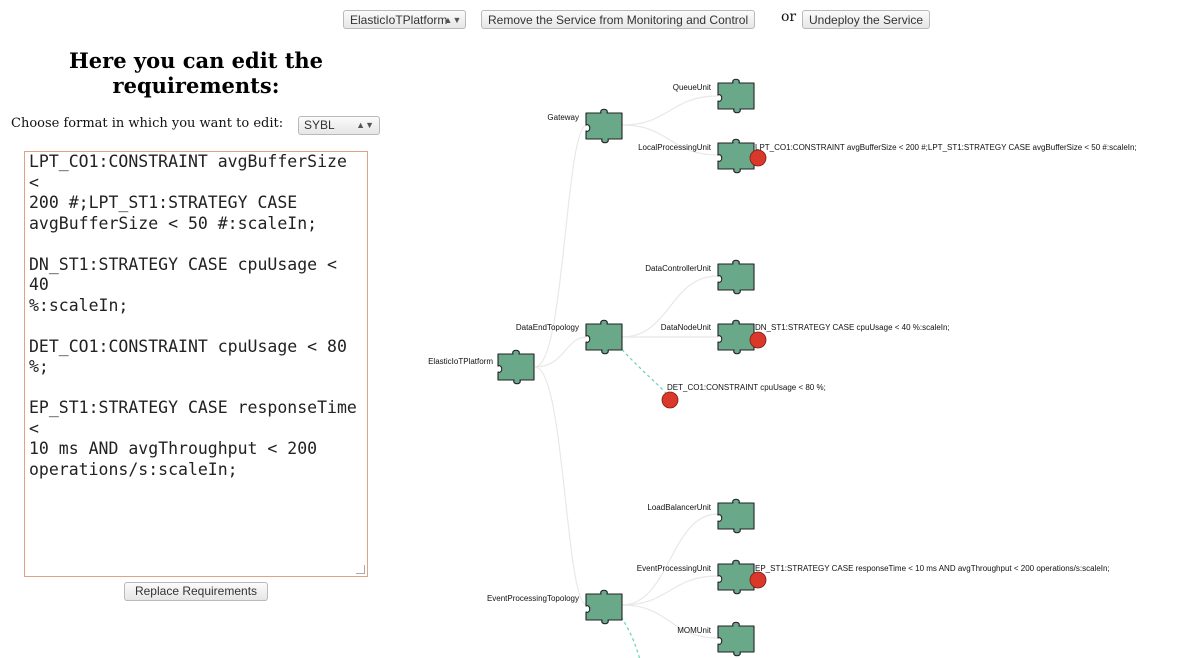  Describe the element at coordinates (360, 569) in the screenshot. I see `resize-grip-icon` at that location.